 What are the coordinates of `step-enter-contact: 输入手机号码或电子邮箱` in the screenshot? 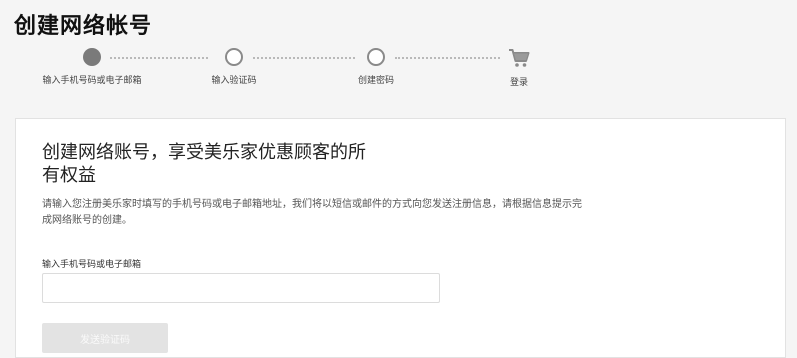 It's located at (92, 67).